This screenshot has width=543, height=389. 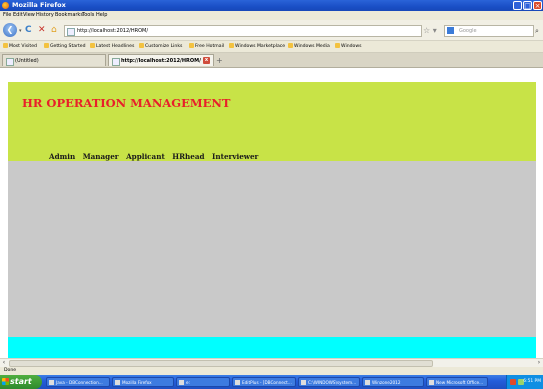 What do you see at coordinates (393, 382) in the screenshot?
I see `task-winzone: Winzone2012` at bounding box center [393, 382].